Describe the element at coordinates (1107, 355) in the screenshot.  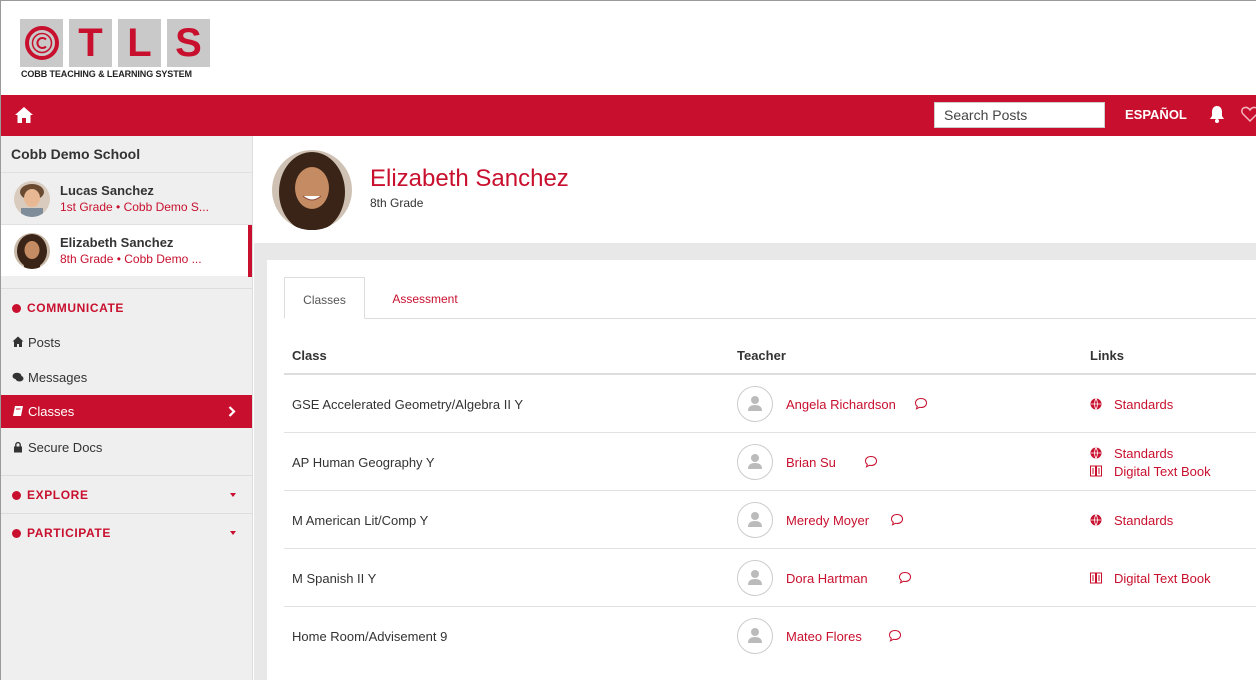
I see `column-header-links: Links` at that location.